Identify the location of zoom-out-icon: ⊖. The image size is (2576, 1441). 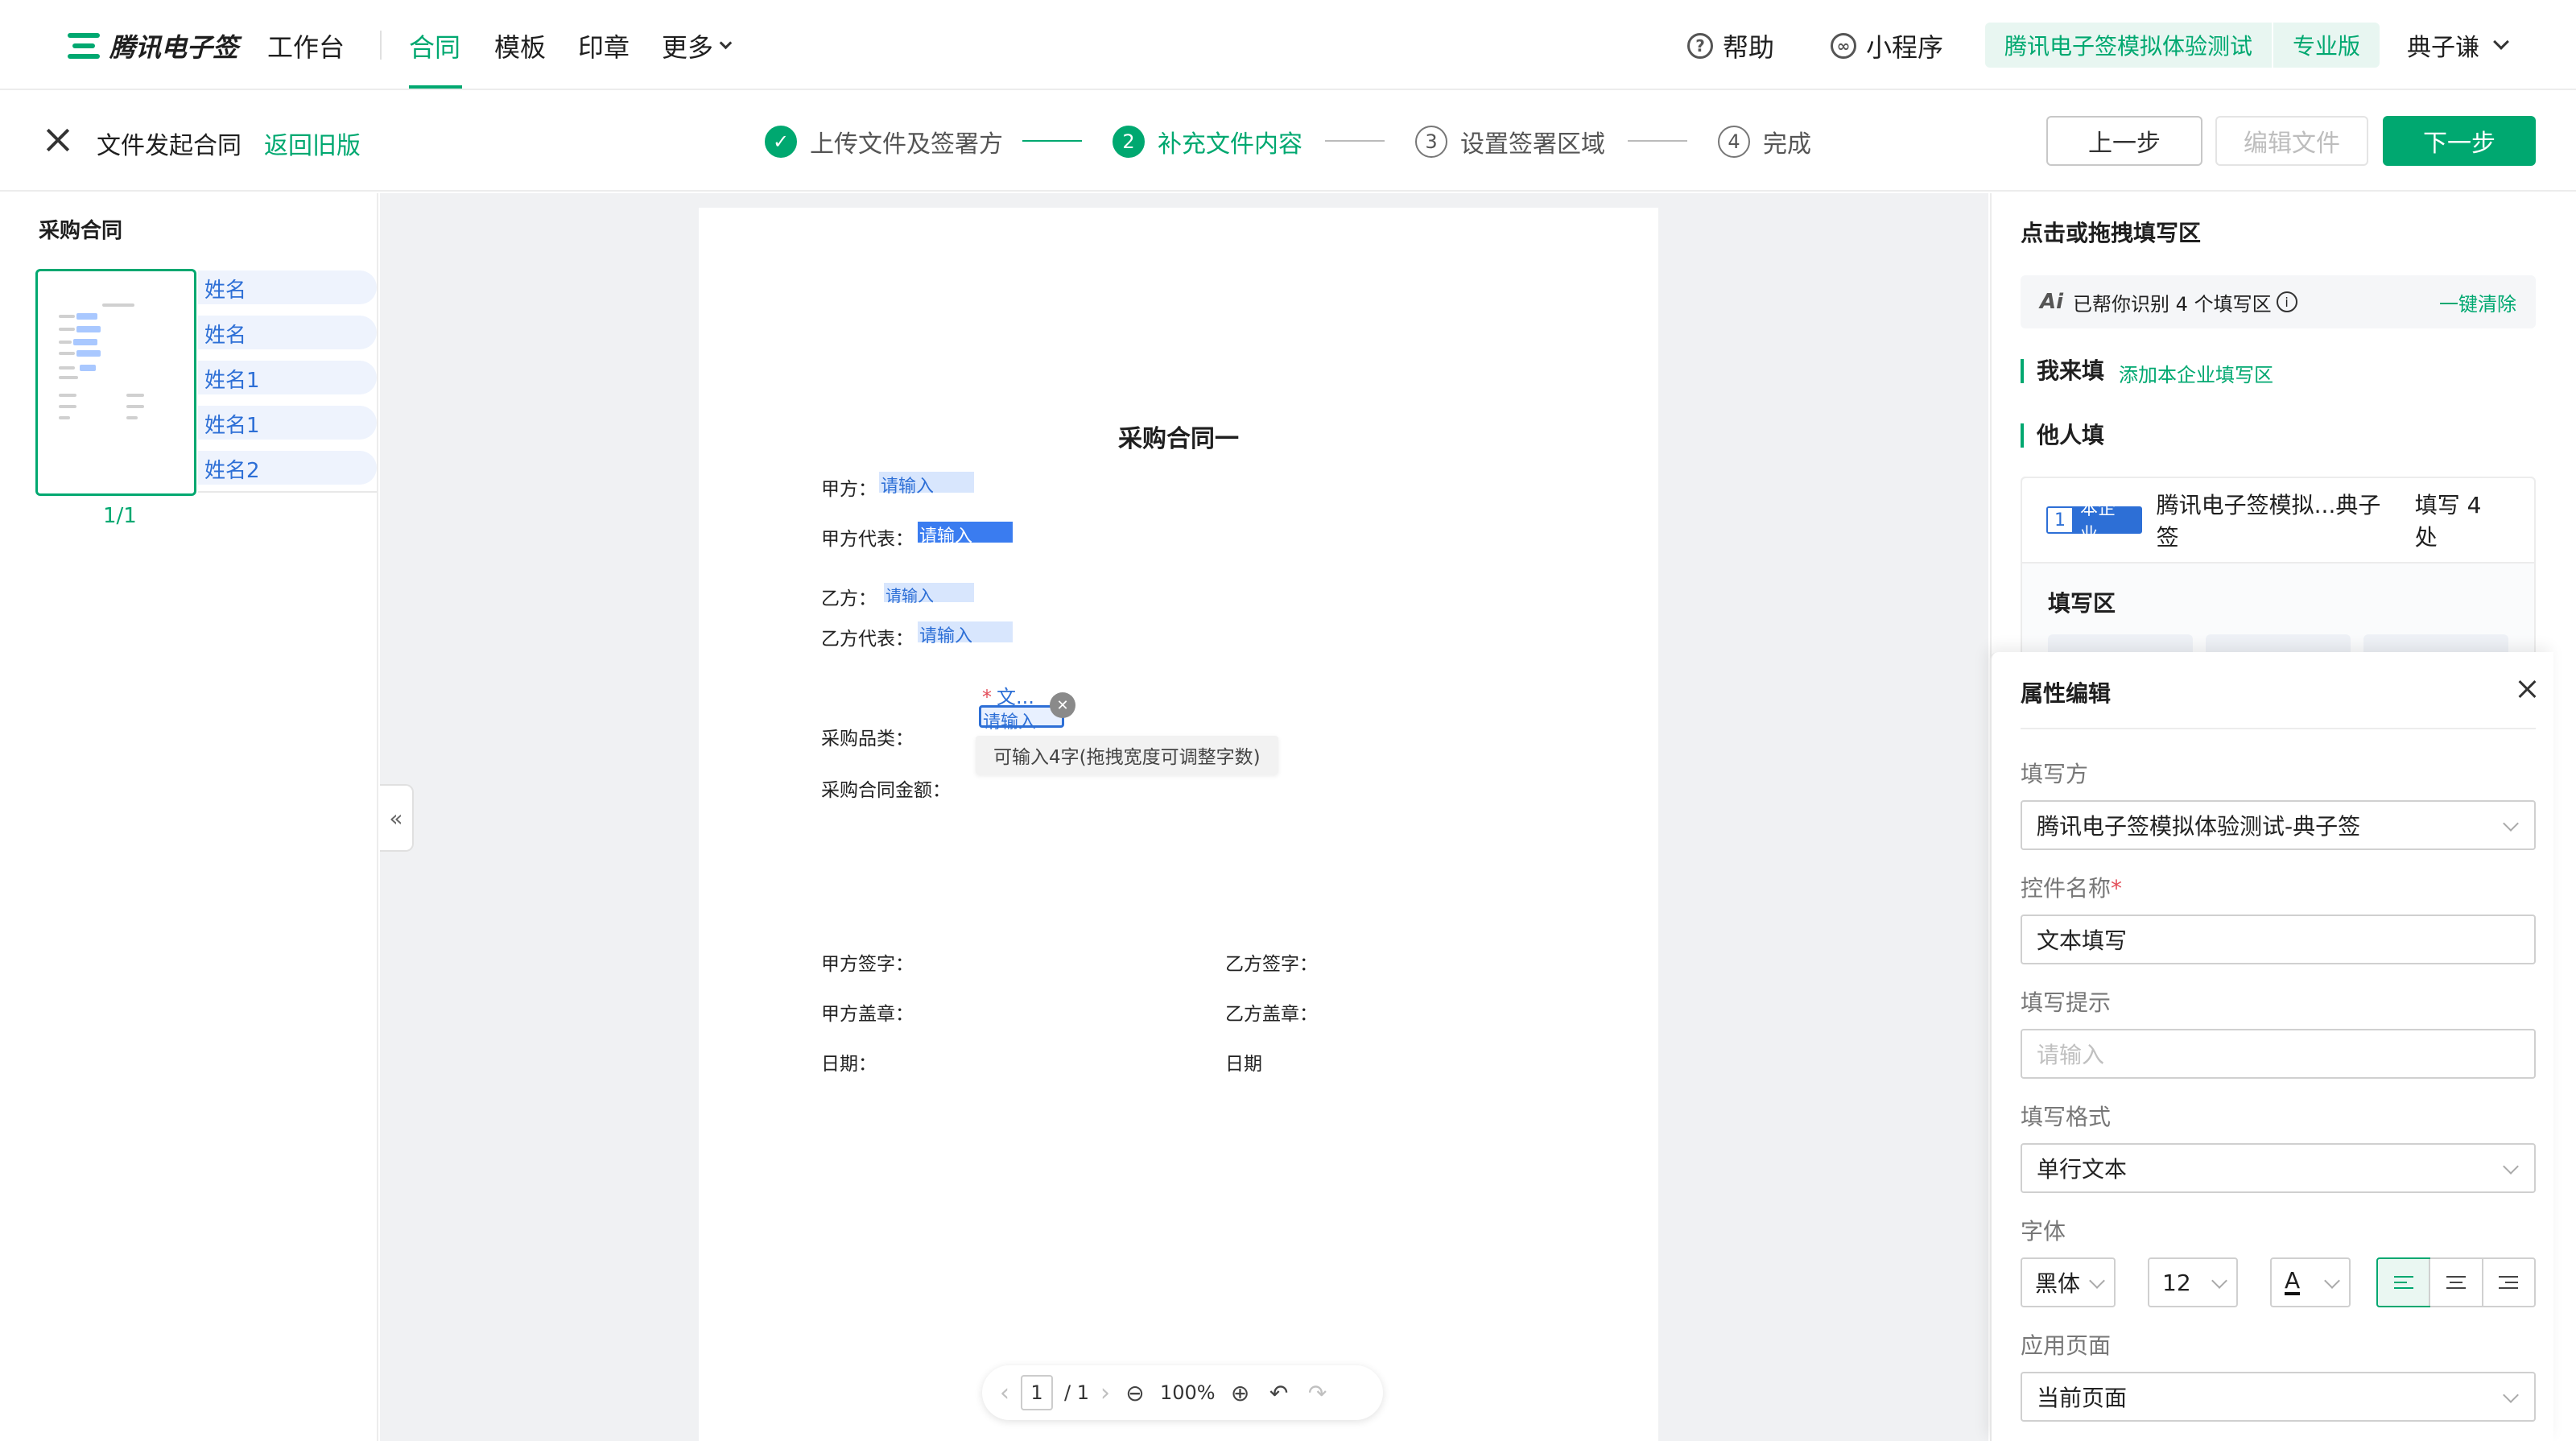
(1135, 1392).